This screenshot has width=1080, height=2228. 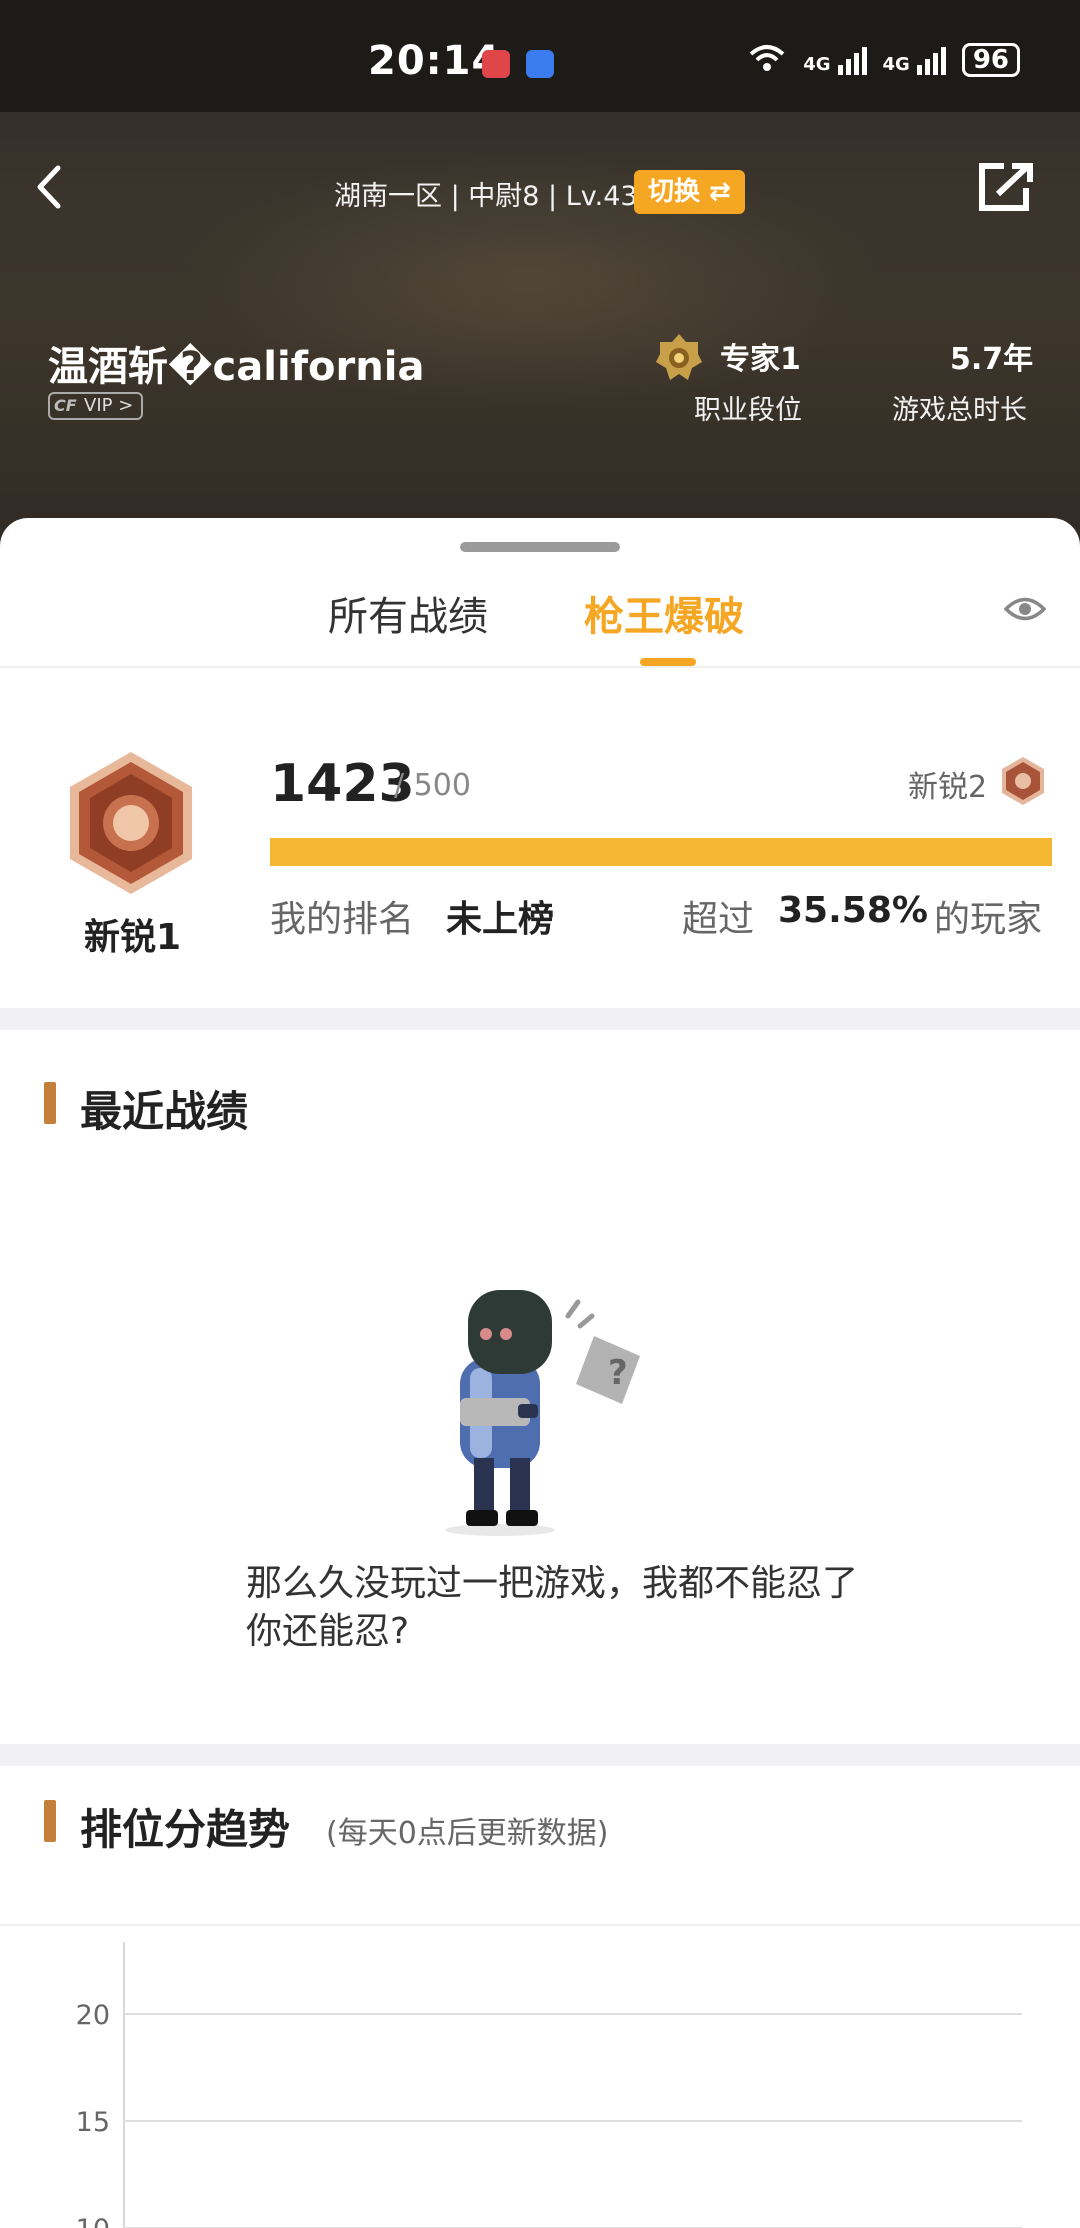 What do you see at coordinates (540, 667) in the screenshot?
I see `tab-divider` at bounding box center [540, 667].